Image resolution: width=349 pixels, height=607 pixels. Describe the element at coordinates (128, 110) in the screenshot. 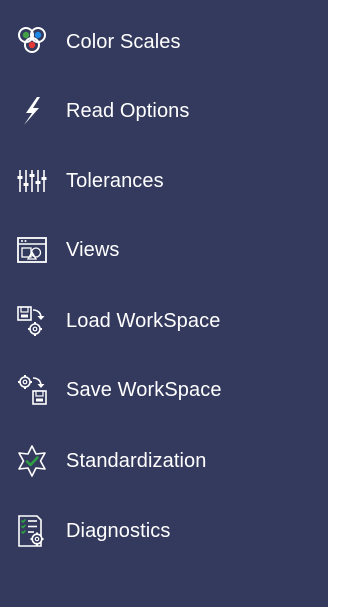

I see `menu-item-label: Read Options` at that location.